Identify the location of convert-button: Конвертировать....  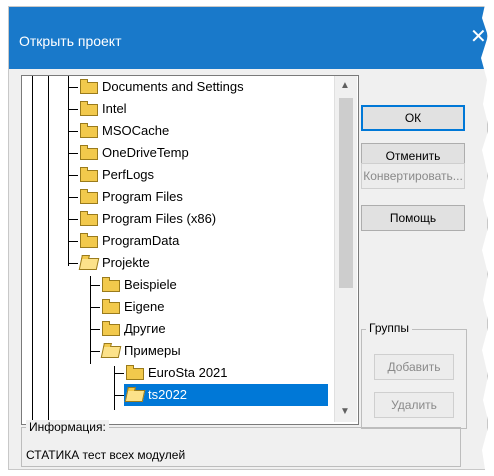
(413, 176).